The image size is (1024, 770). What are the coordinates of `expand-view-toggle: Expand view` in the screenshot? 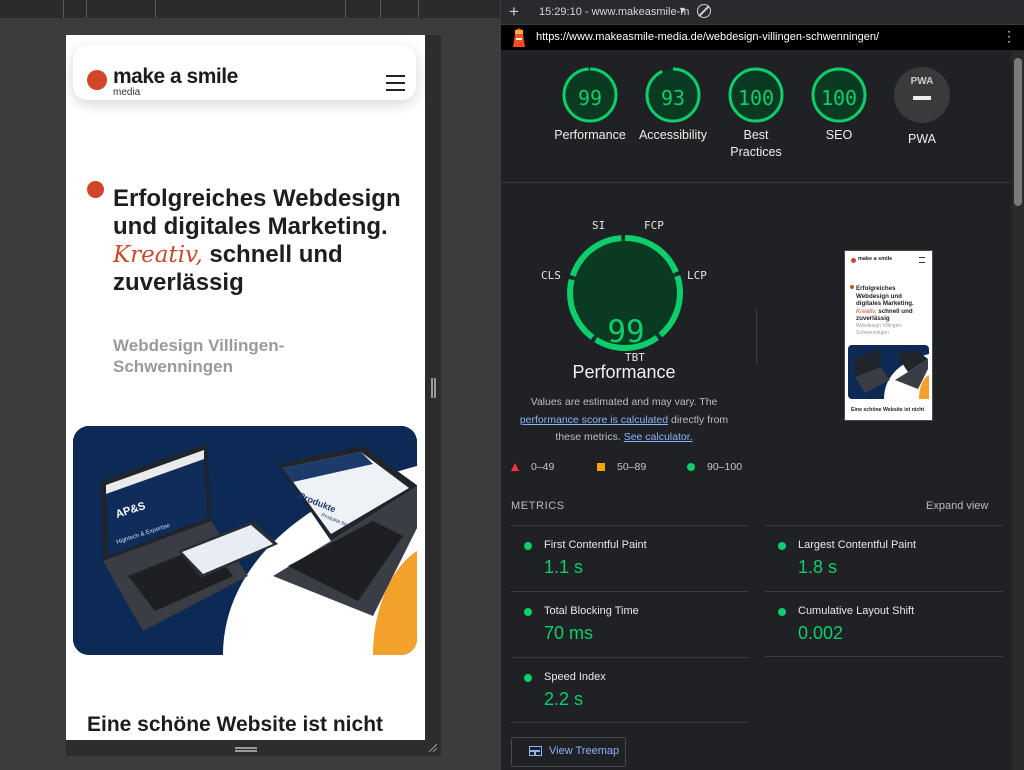 It's located at (957, 506).